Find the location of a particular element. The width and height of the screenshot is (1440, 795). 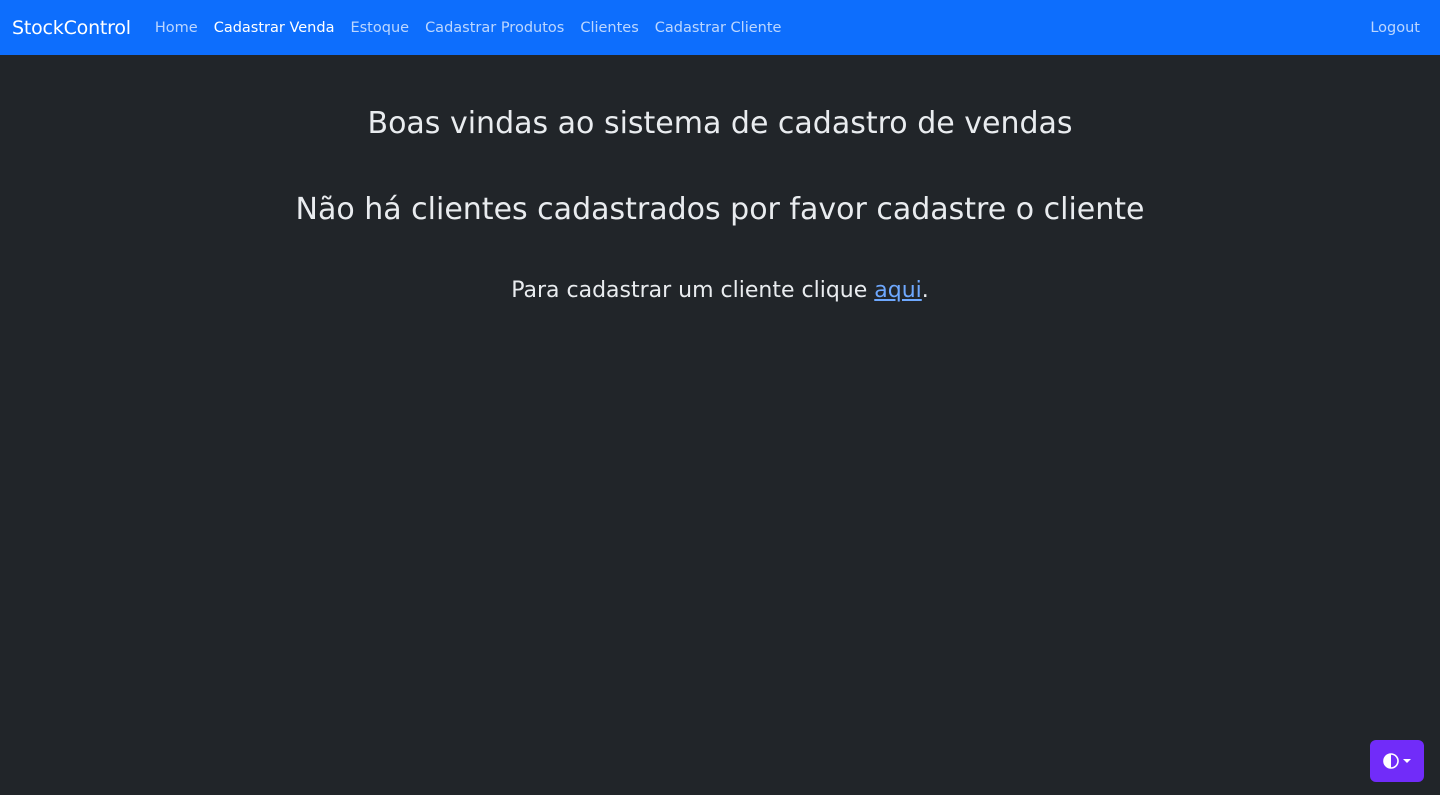

circle-half-icon is located at coordinates (1391, 761).